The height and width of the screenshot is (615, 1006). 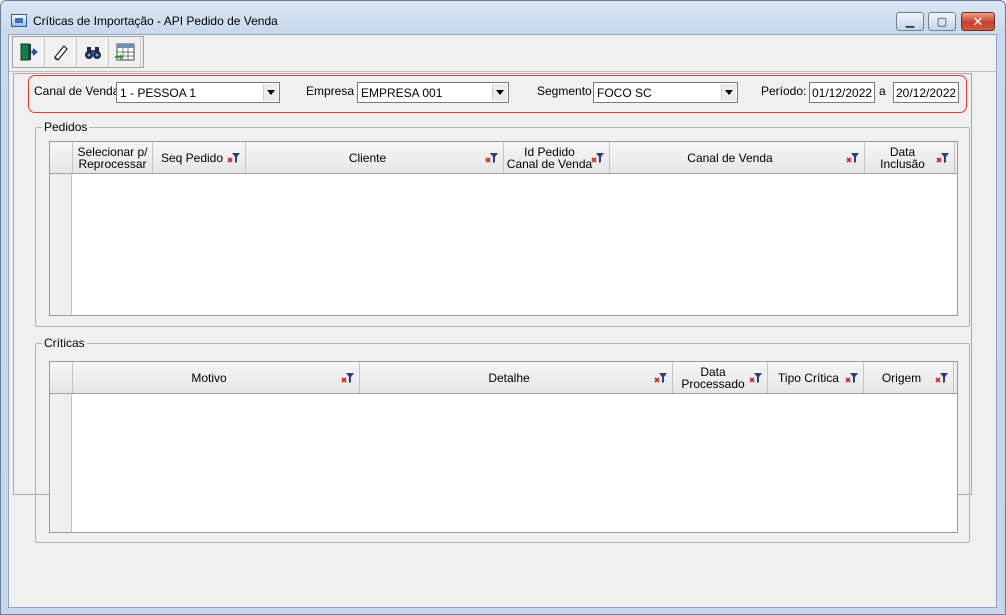 I want to click on pedidos-column-label: Data Inclusão, so click(x=902, y=157).